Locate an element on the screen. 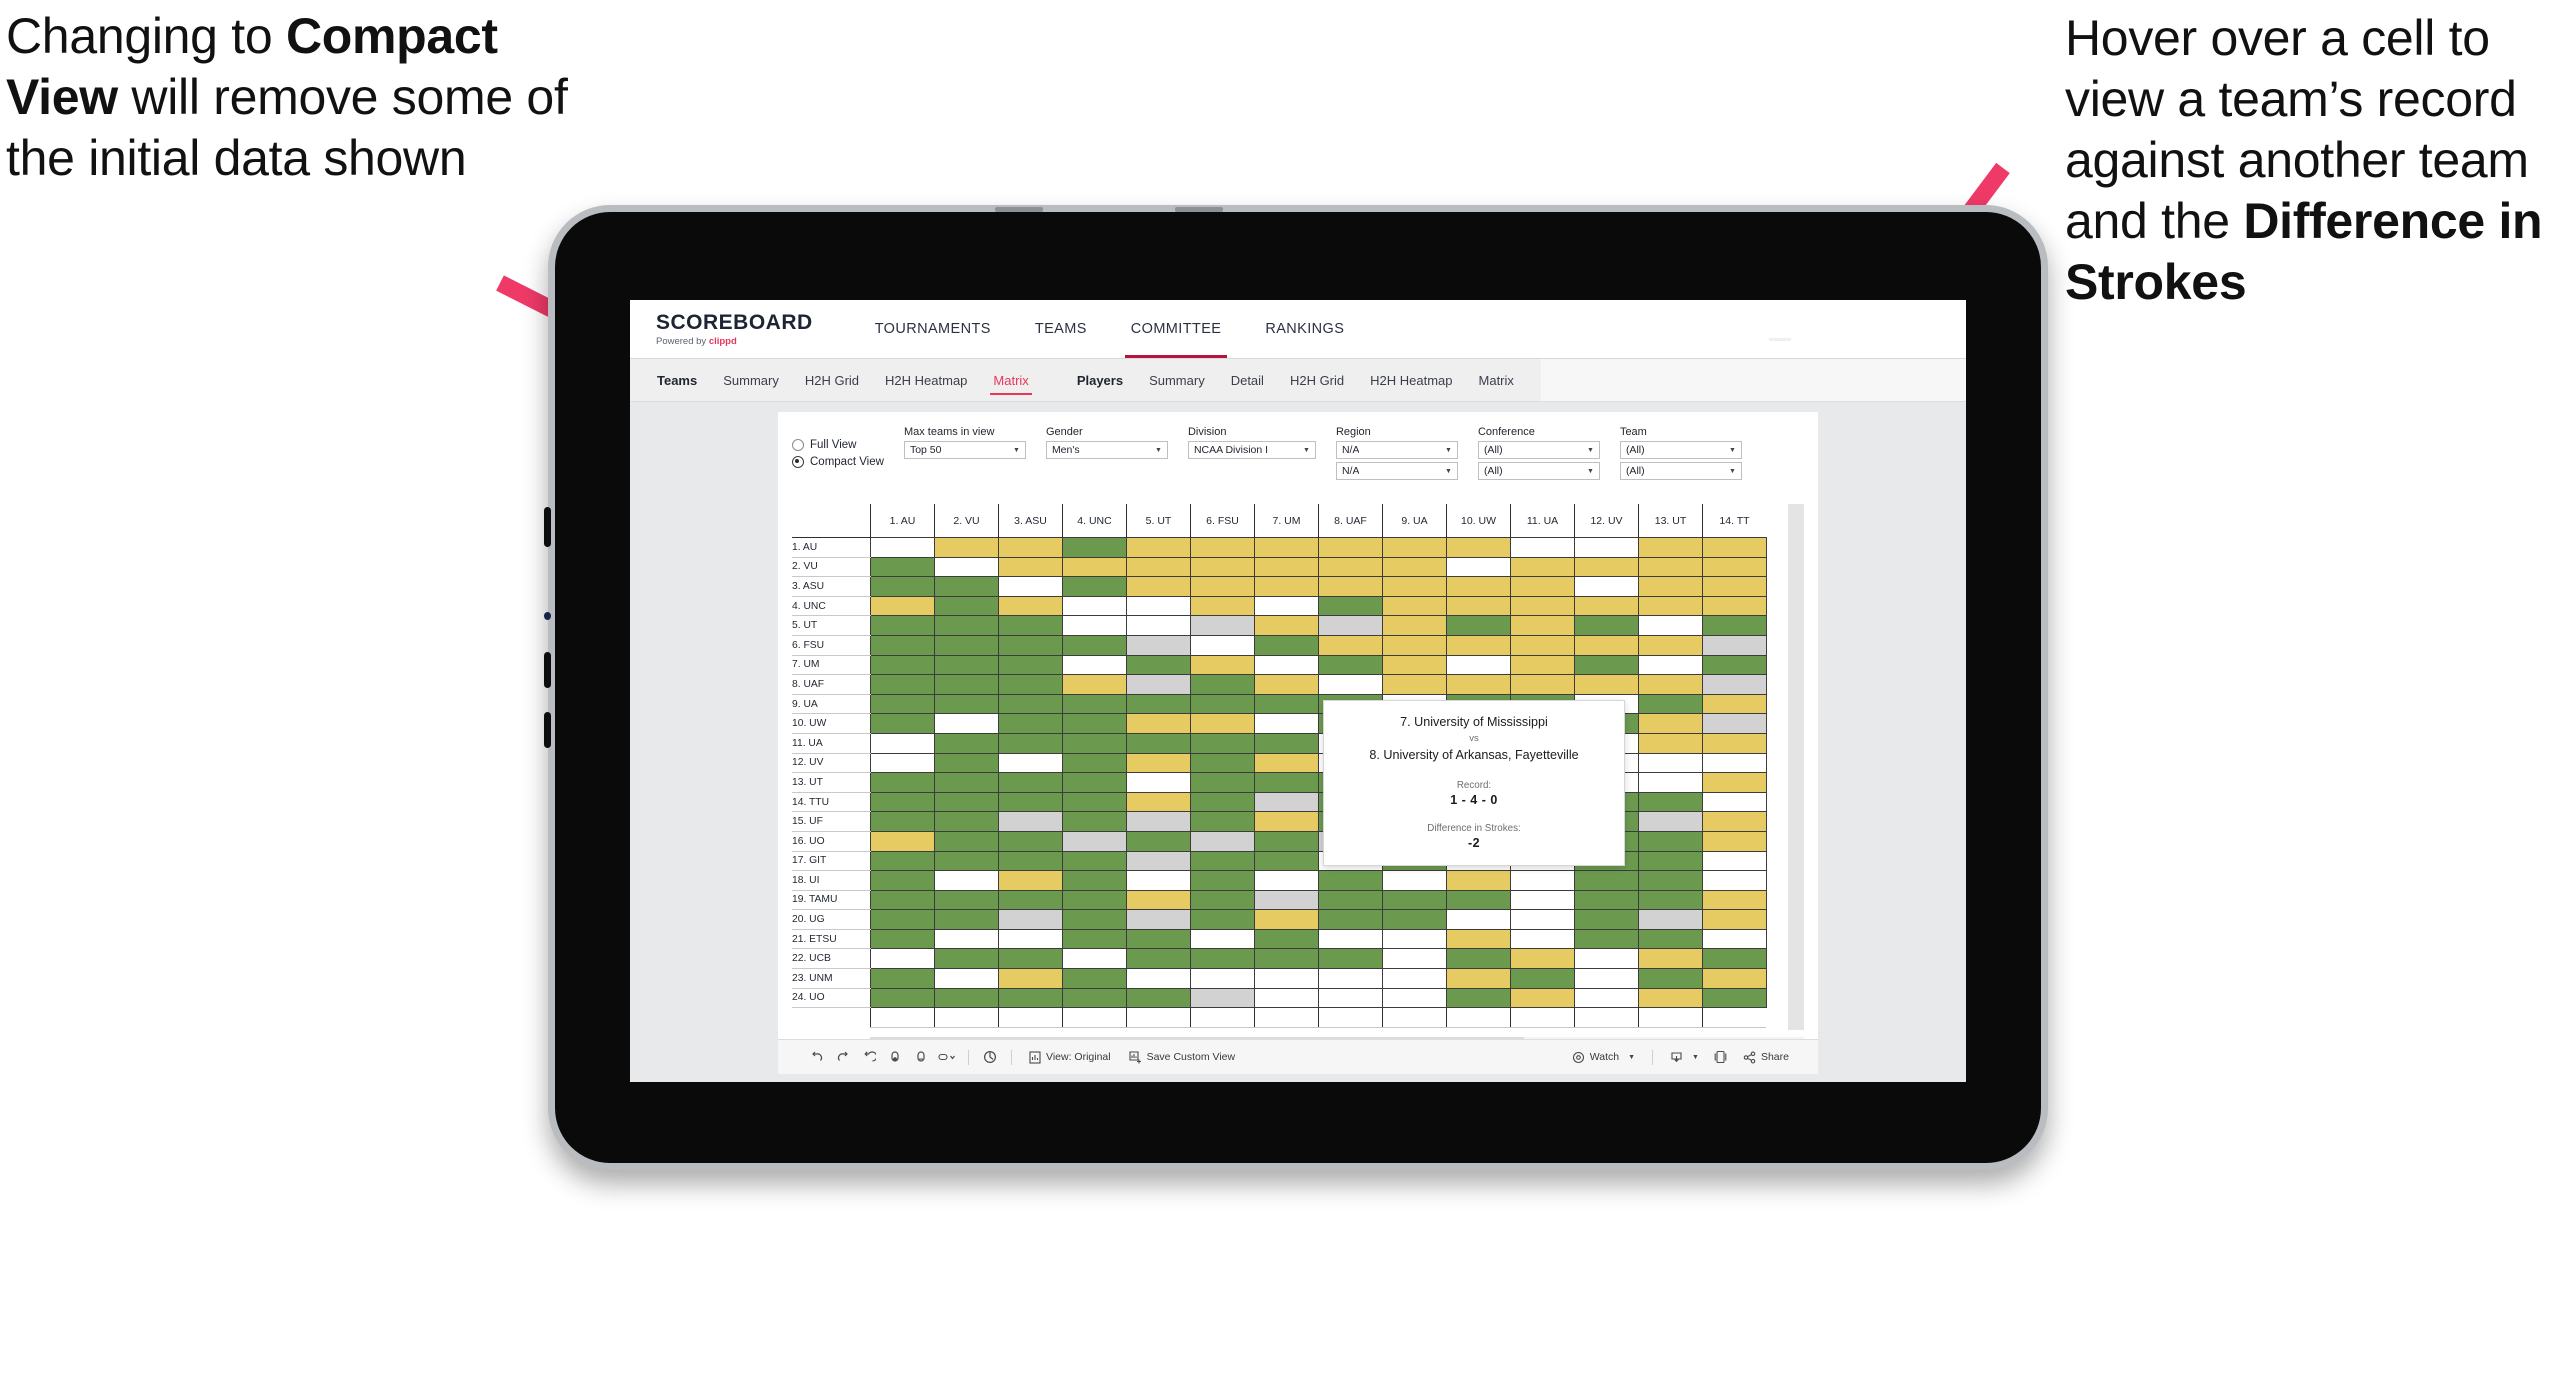 Image resolution: width=2565 pixels, height=1380 pixels. shape-dropdown-icon is located at coordinates (947, 1057).